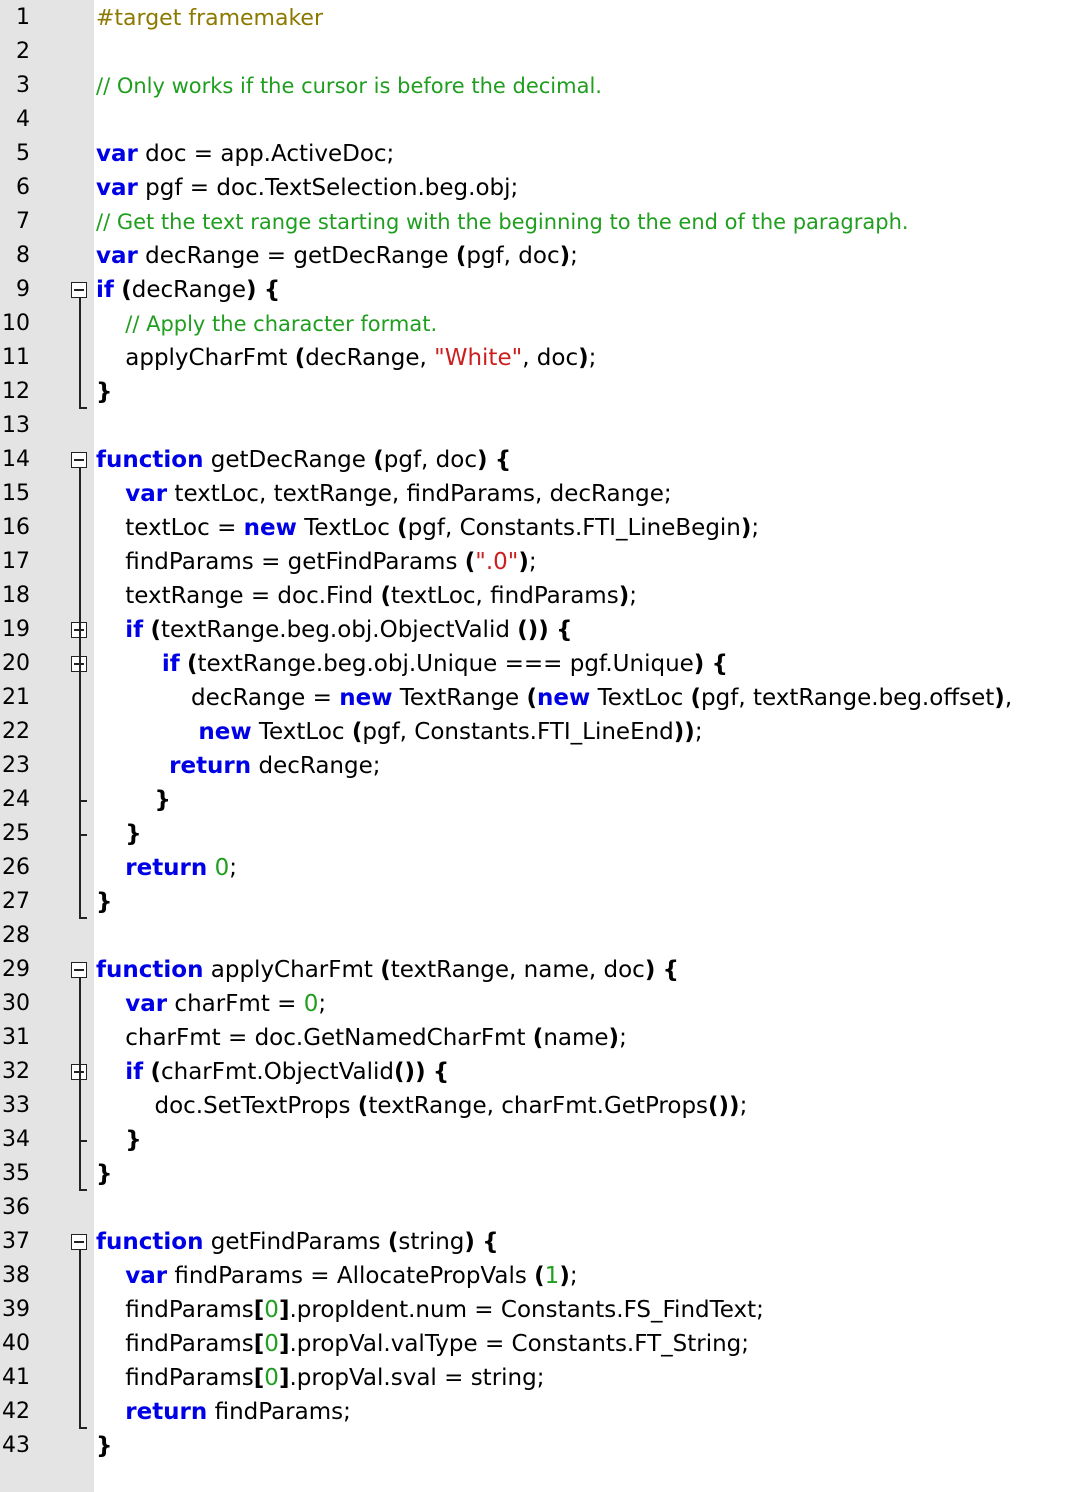 Image resolution: width=1092 pixels, height=1492 pixels. I want to click on code-line: 12}, so click(546, 392).